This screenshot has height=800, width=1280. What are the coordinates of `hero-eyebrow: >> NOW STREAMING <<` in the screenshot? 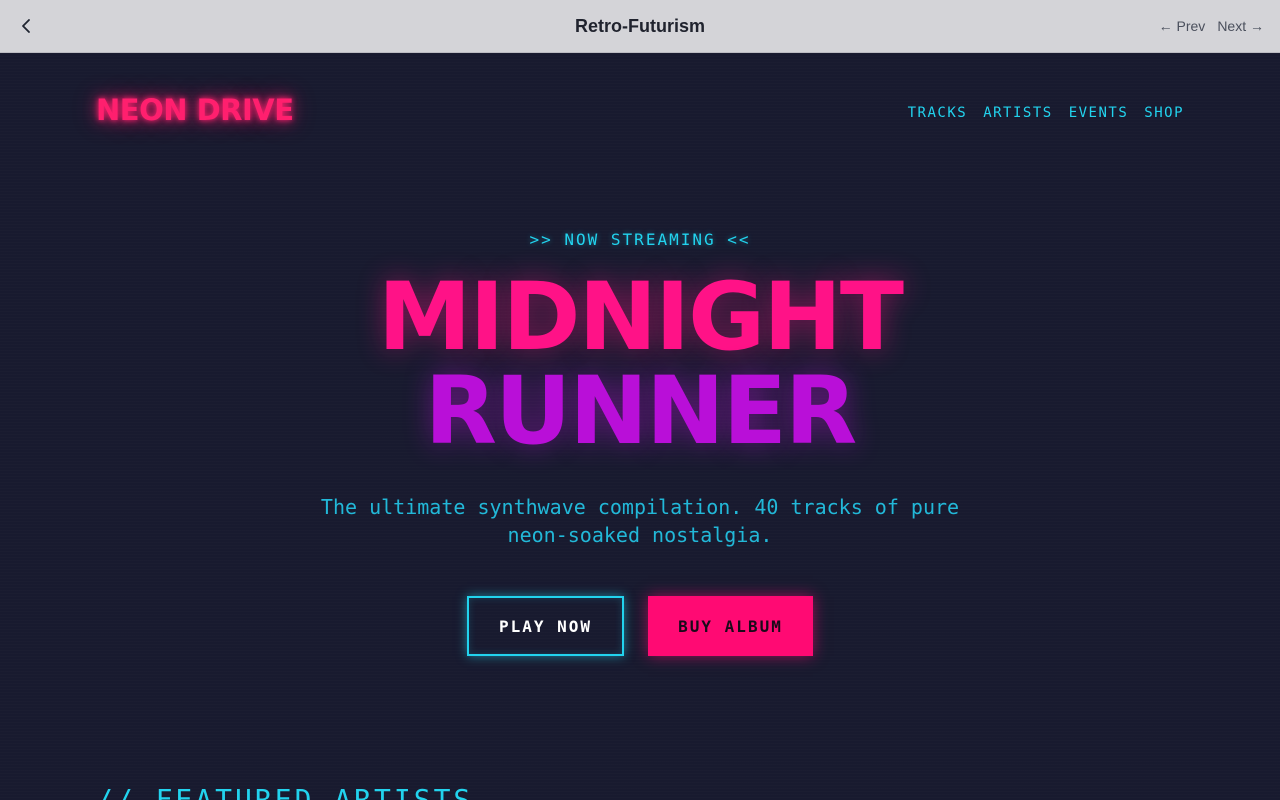 It's located at (640, 239).